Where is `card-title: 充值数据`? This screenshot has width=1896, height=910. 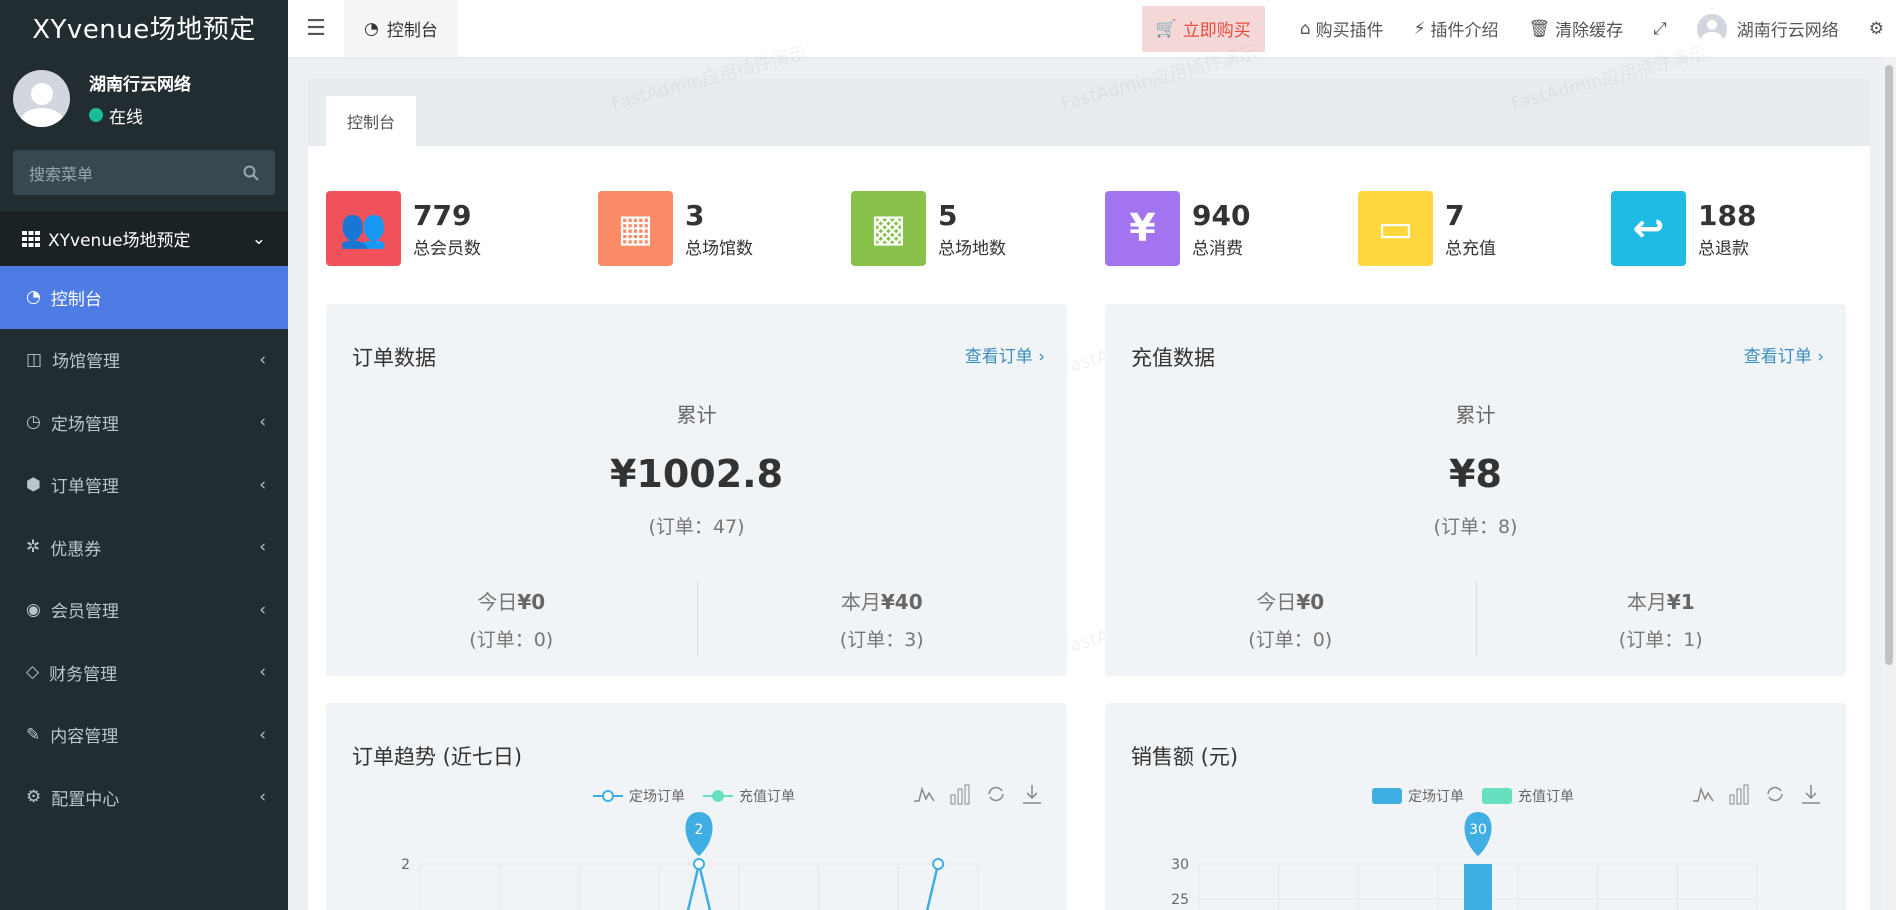
card-title: 充值数据 is located at coordinates (1173, 358).